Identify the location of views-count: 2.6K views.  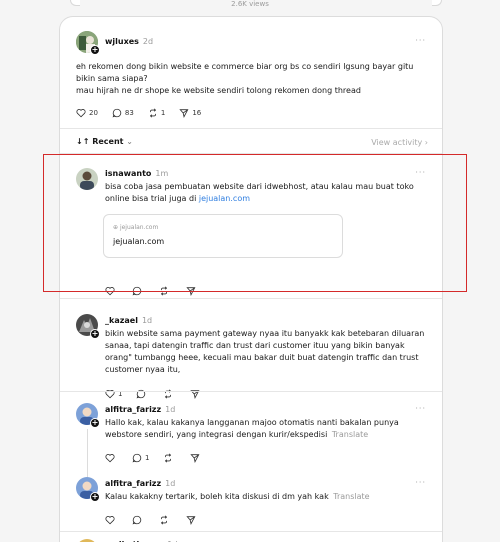
(250, 4).